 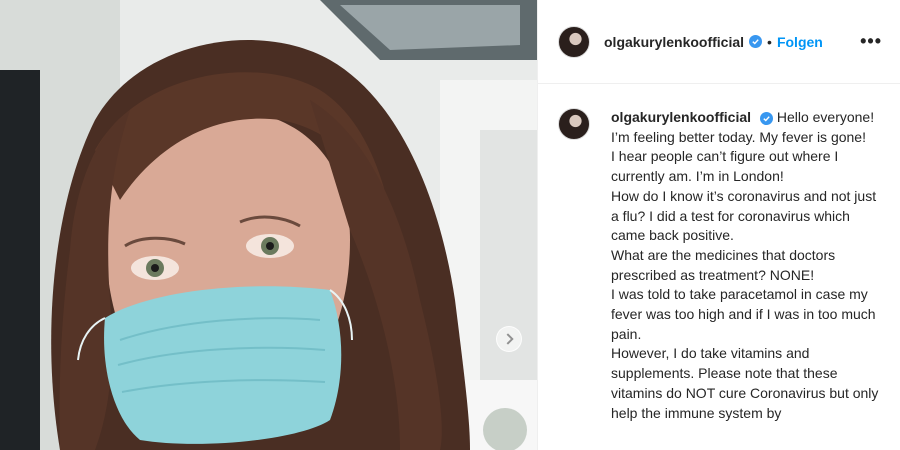 I want to click on chevron-right-icon, so click(x=507, y=339).